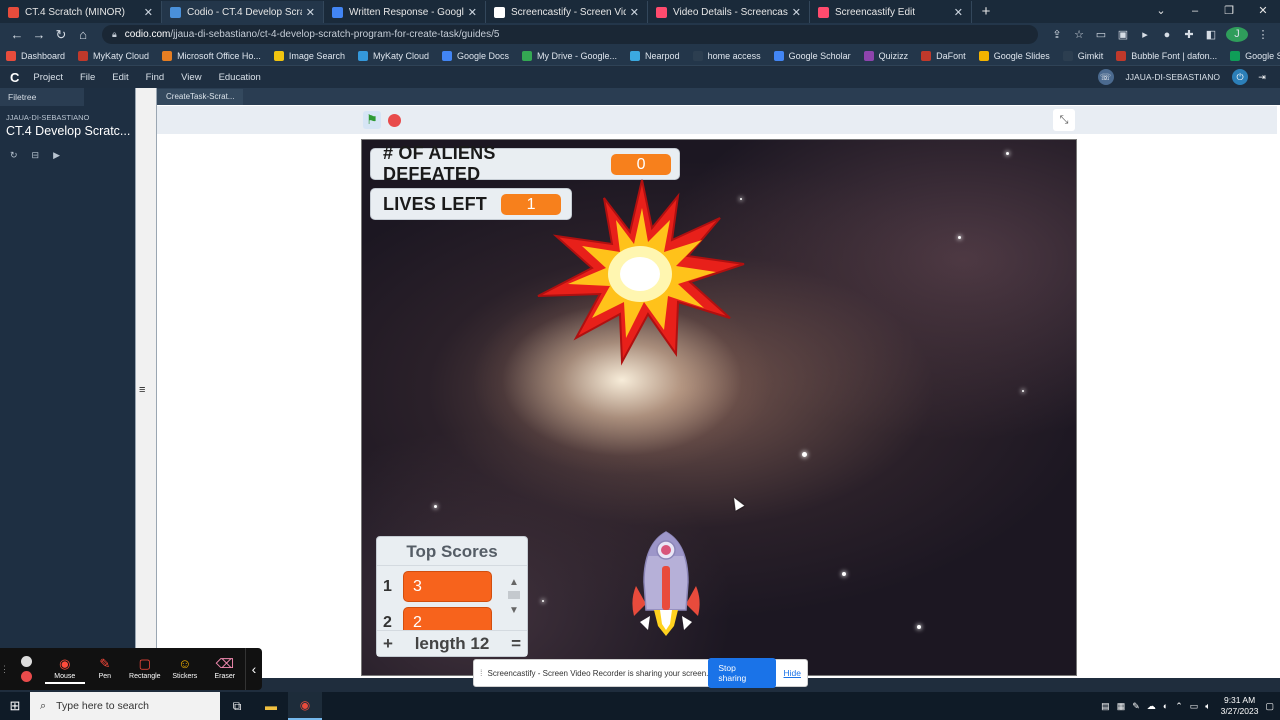 This screenshot has width=1280, height=720. What do you see at coordinates (1105, 706) in the screenshot?
I see `tray-app-icon: ▤` at bounding box center [1105, 706].